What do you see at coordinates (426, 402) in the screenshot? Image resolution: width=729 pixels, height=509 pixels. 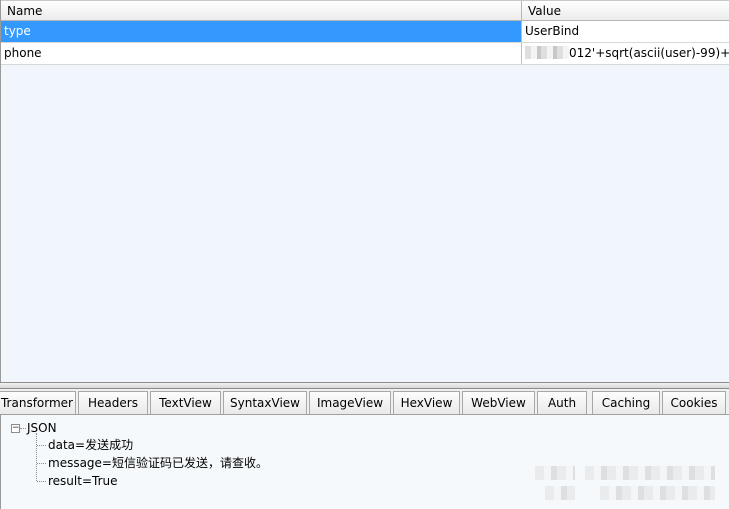 I see `tab-hexview: HexView` at bounding box center [426, 402].